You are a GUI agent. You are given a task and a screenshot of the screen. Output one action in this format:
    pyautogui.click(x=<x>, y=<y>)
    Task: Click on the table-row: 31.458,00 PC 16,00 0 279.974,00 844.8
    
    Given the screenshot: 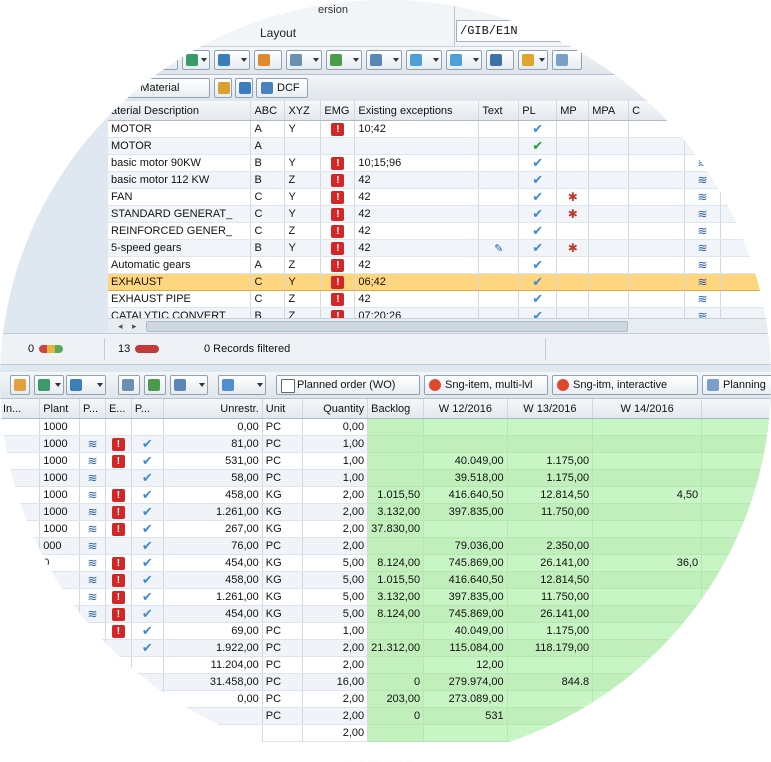 What is the action you would take?
    pyautogui.click(x=385, y=682)
    